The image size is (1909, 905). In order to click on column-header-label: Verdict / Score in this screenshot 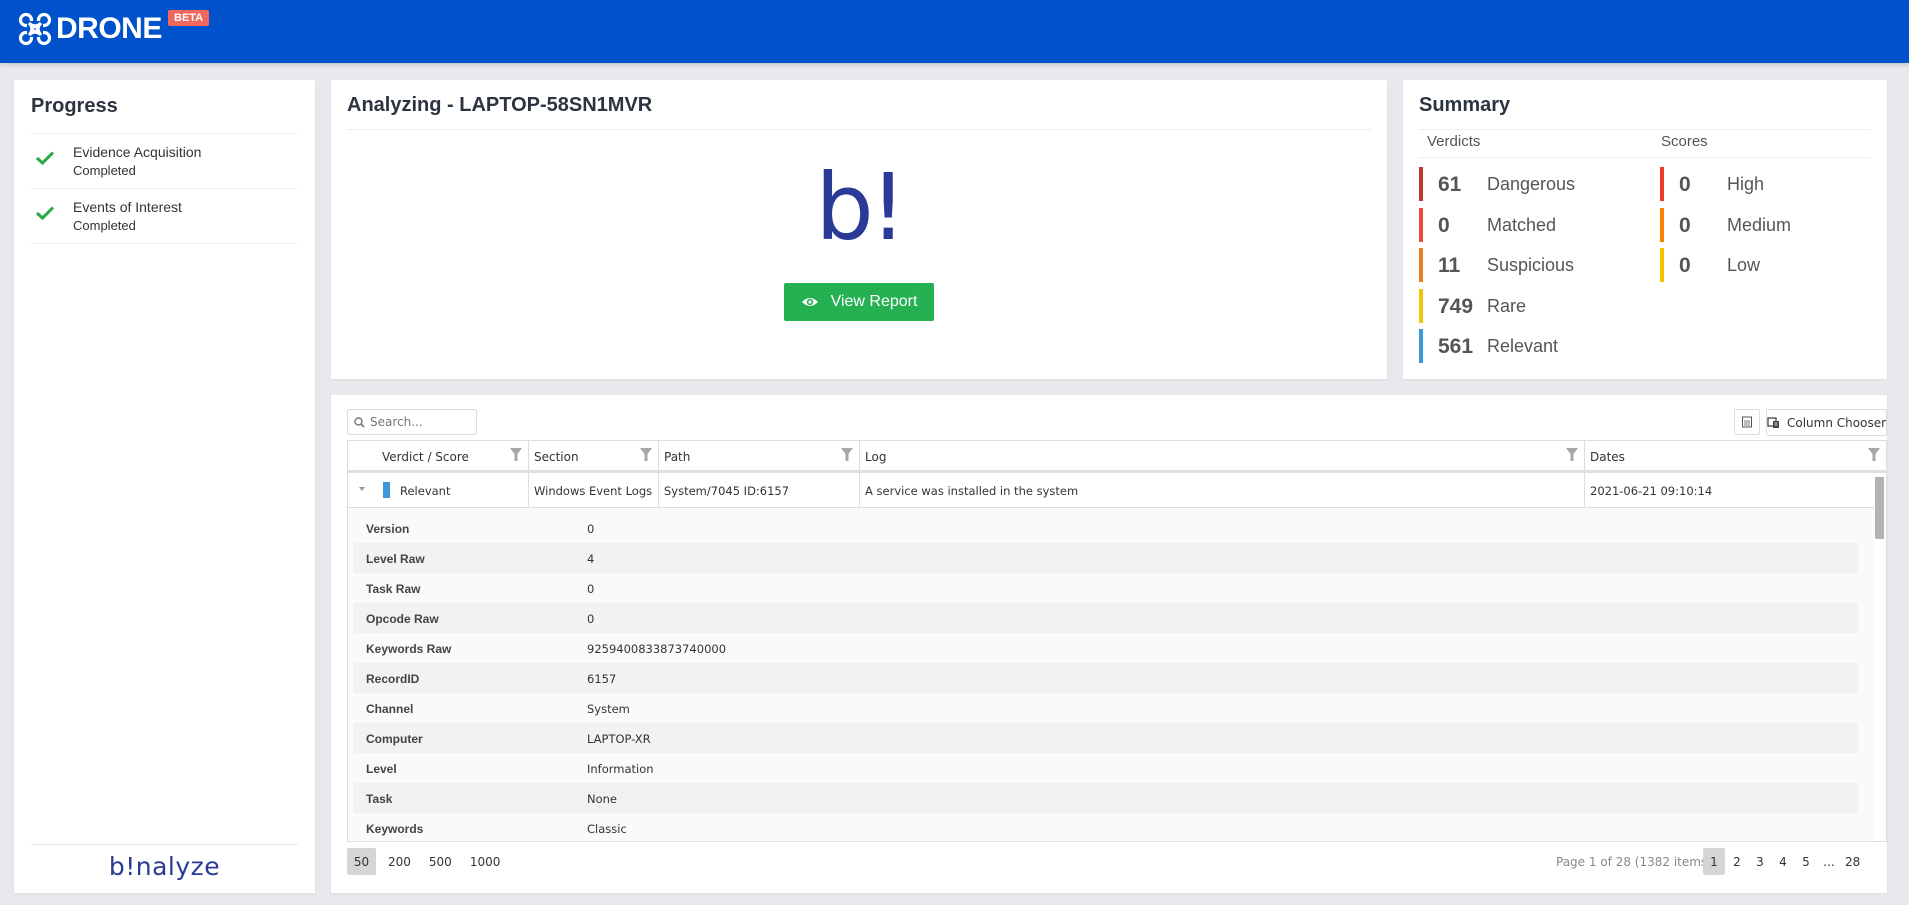, I will do `click(425, 457)`.